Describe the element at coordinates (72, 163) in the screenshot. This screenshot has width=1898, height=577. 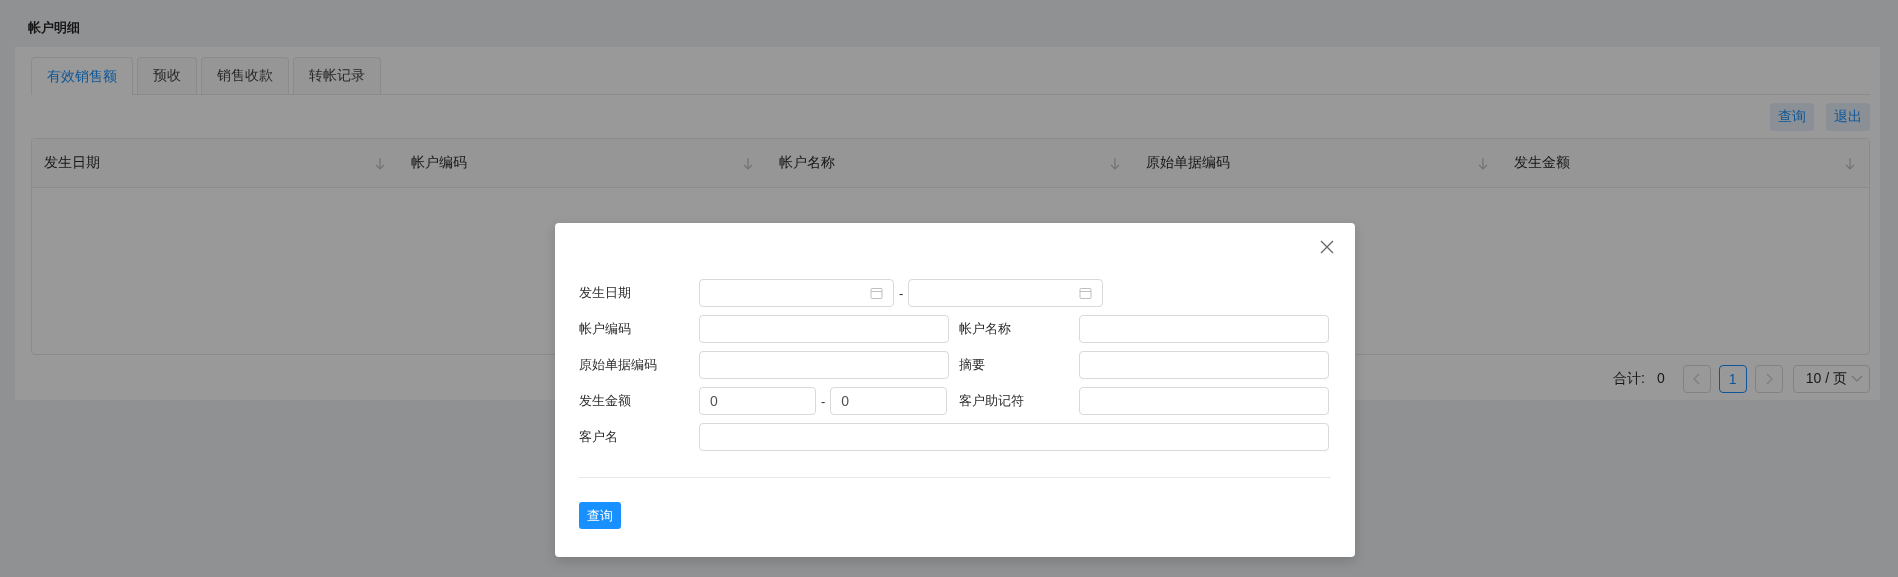
I see `column-header: 发生日期` at that location.